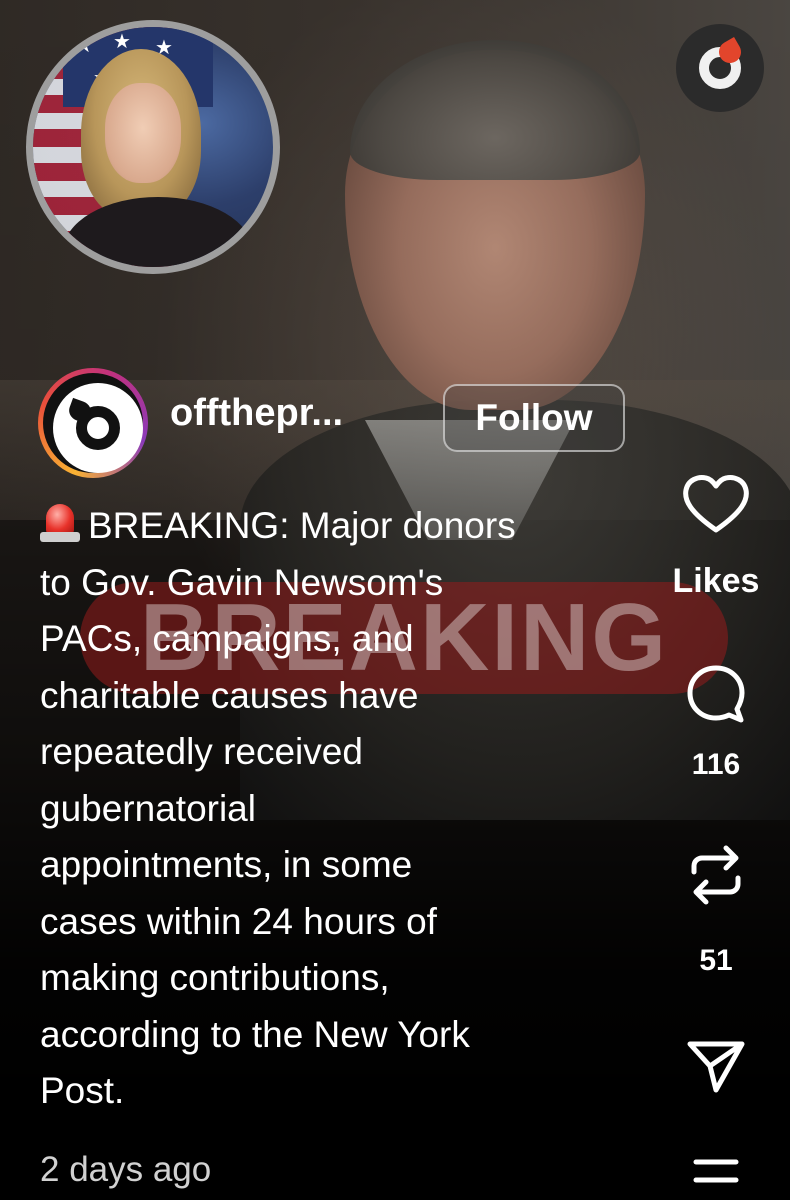 Image resolution: width=790 pixels, height=1200 pixels. What do you see at coordinates (60, 522) in the screenshot?
I see `siren-emoji-icon` at bounding box center [60, 522].